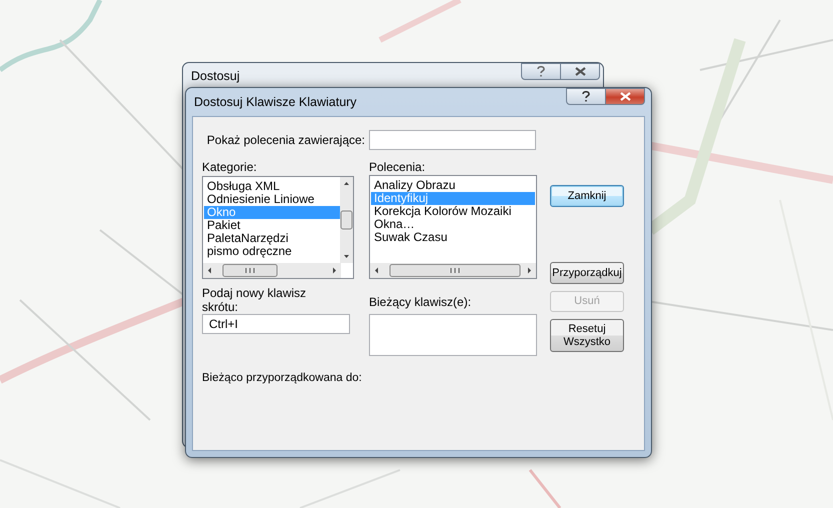 The width and height of the screenshot is (833, 508). Describe the element at coordinates (453, 237) in the screenshot. I see `list-item: Suwak Czasu` at that location.